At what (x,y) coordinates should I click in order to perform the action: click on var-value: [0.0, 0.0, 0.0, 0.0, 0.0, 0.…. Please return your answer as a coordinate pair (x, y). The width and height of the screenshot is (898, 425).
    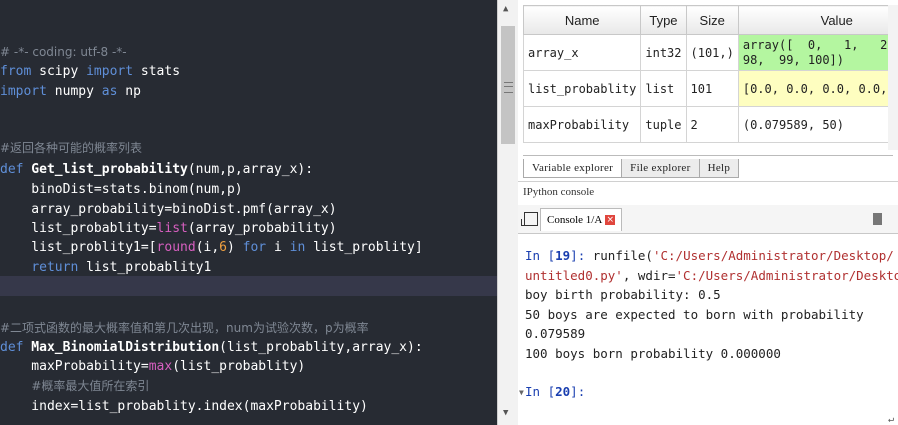
    Looking at the image, I should click on (817, 88).